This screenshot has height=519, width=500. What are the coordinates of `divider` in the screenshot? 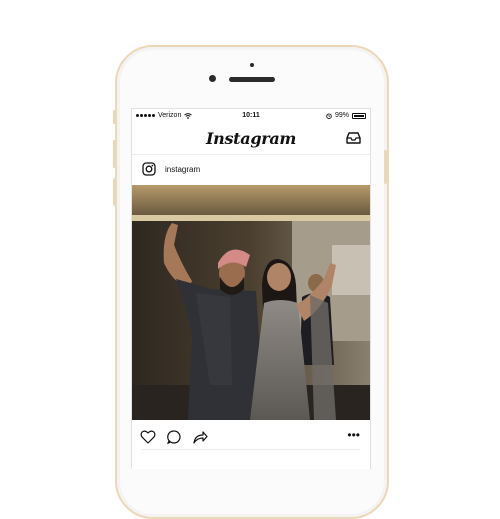 It's located at (251, 449).